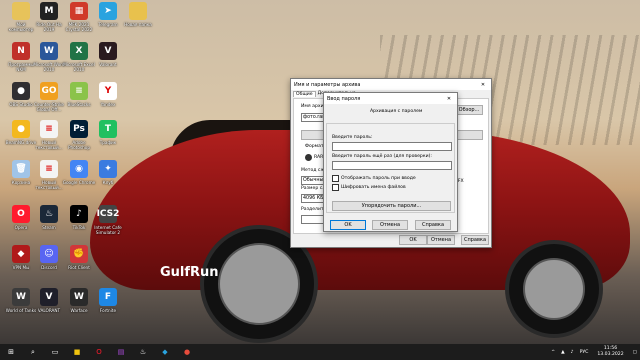  I want to click on desktop-icon: ICS2 Internet Cafe Simulator 2, so click(108, 220).